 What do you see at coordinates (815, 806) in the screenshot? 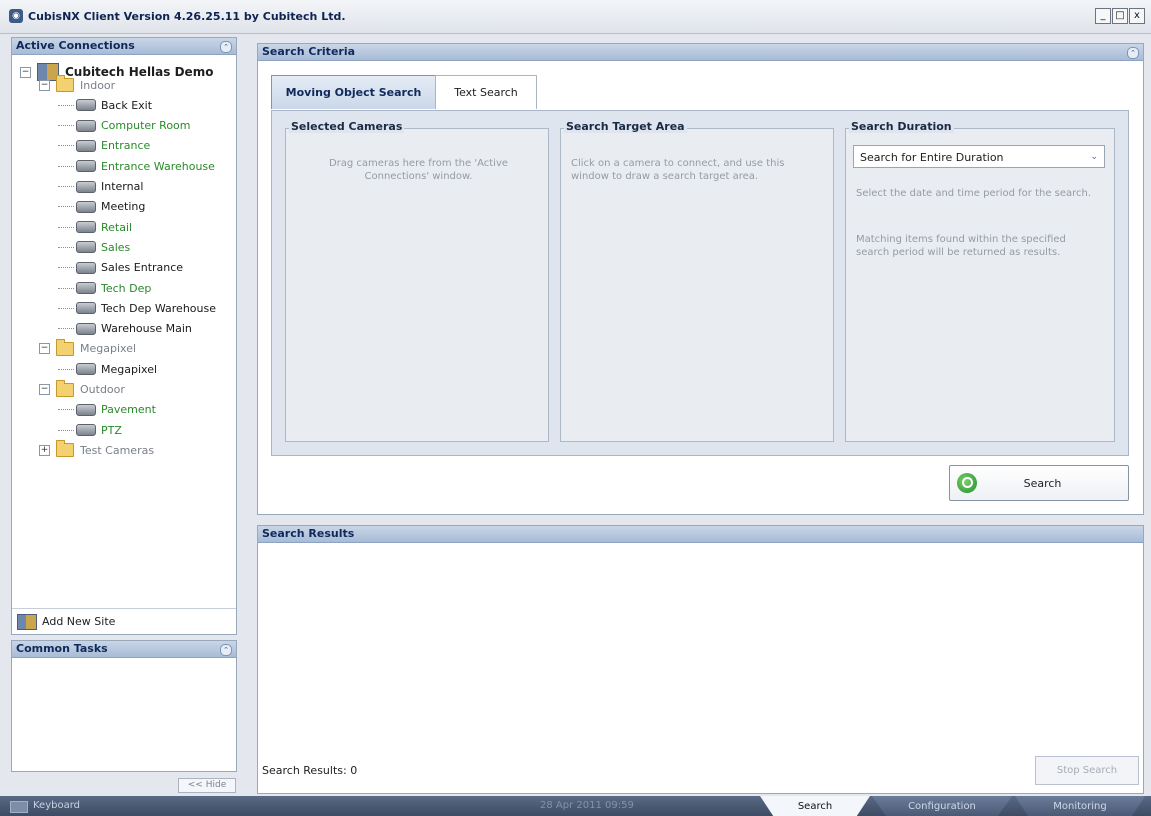
I see `tab-search: Search` at bounding box center [815, 806].